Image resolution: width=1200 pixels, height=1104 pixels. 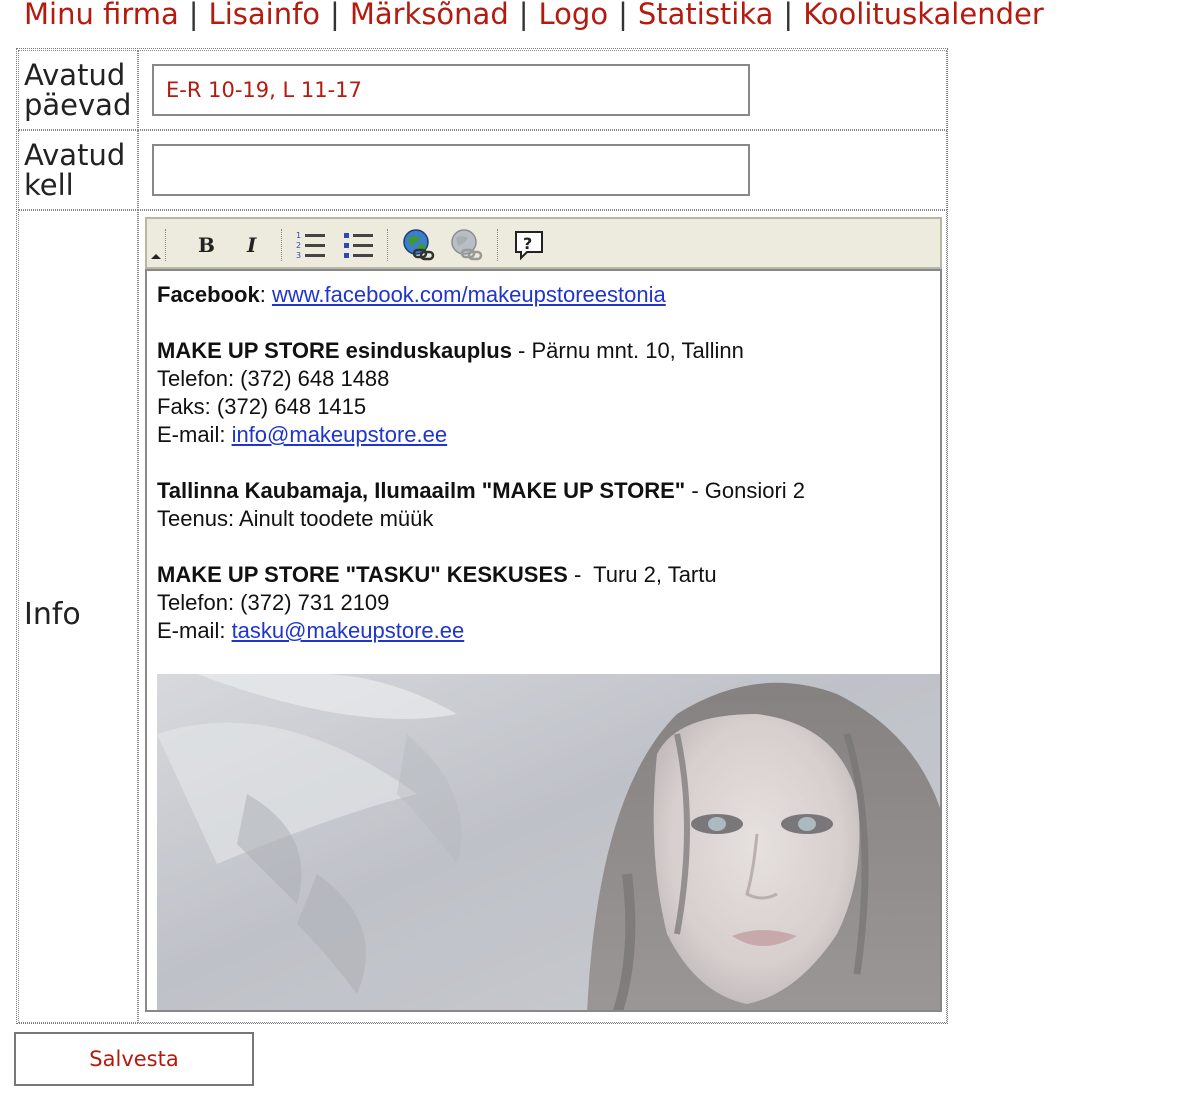 I want to click on nav-link-lisainfo: Lisainfo, so click(x=264, y=15).